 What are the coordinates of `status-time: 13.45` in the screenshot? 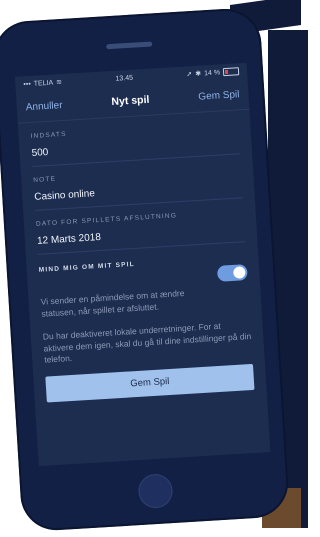 It's located at (124, 78).